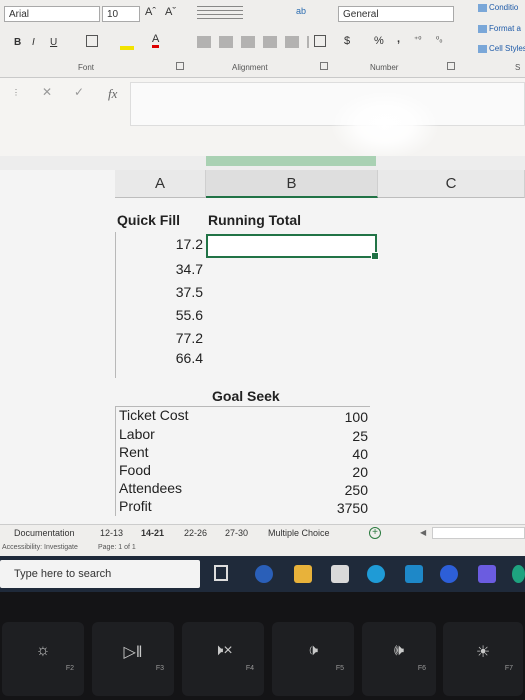 The width and height of the screenshot is (525, 700). What do you see at coordinates (487, 574) in the screenshot?
I see `app-icon` at bounding box center [487, 574].